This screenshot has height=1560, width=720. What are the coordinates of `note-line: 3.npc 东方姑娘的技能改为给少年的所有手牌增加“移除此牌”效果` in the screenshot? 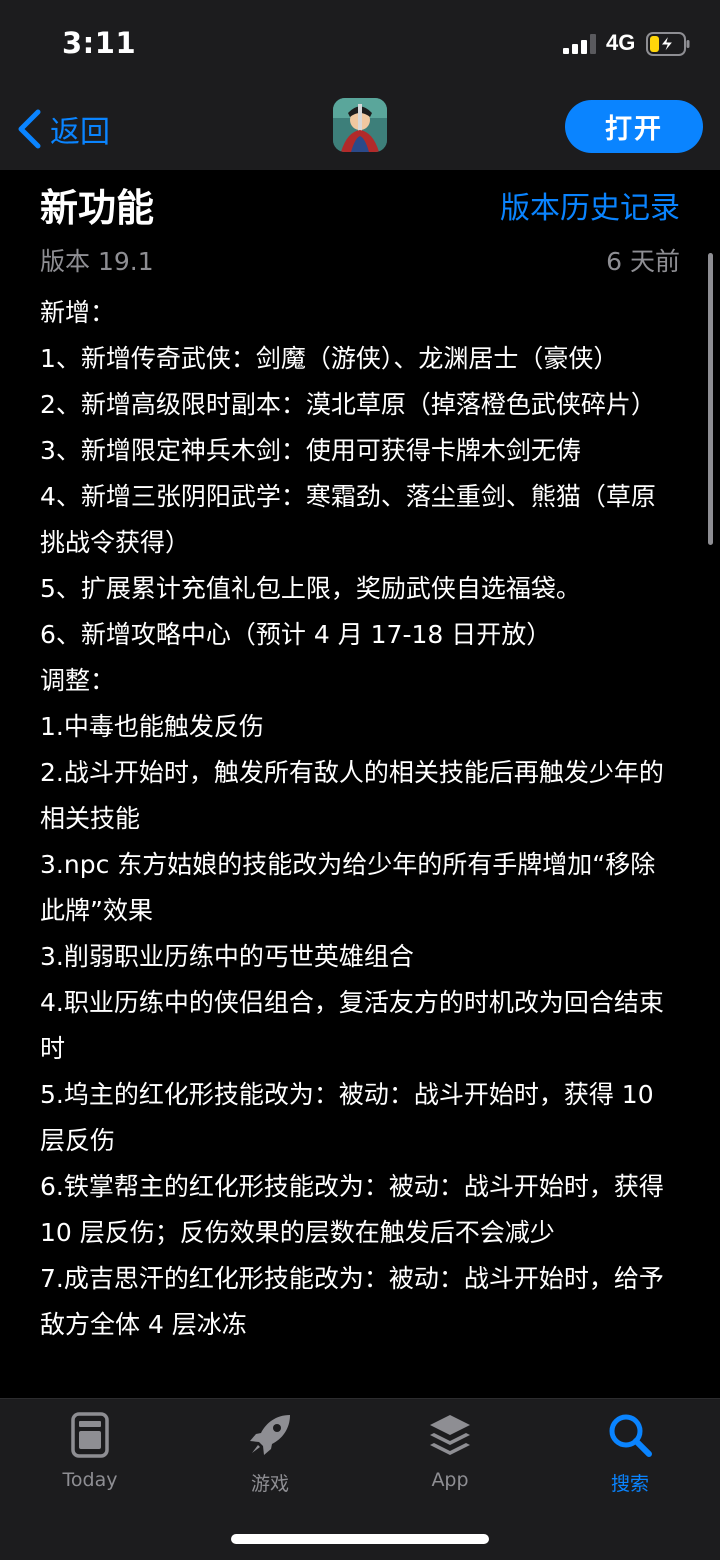 It's located at (348, 887).